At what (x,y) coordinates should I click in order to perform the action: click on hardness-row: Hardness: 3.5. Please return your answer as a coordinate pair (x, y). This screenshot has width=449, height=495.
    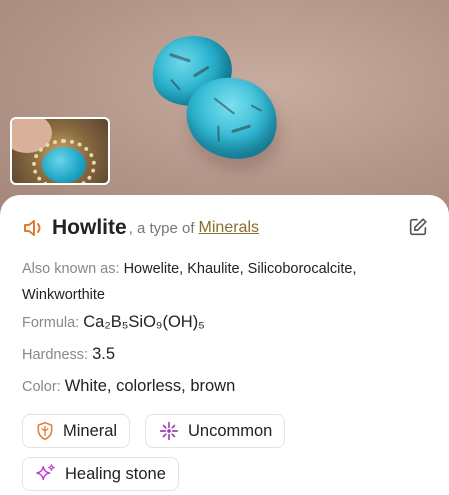
    Looking at the image, I should click on (225, 354).